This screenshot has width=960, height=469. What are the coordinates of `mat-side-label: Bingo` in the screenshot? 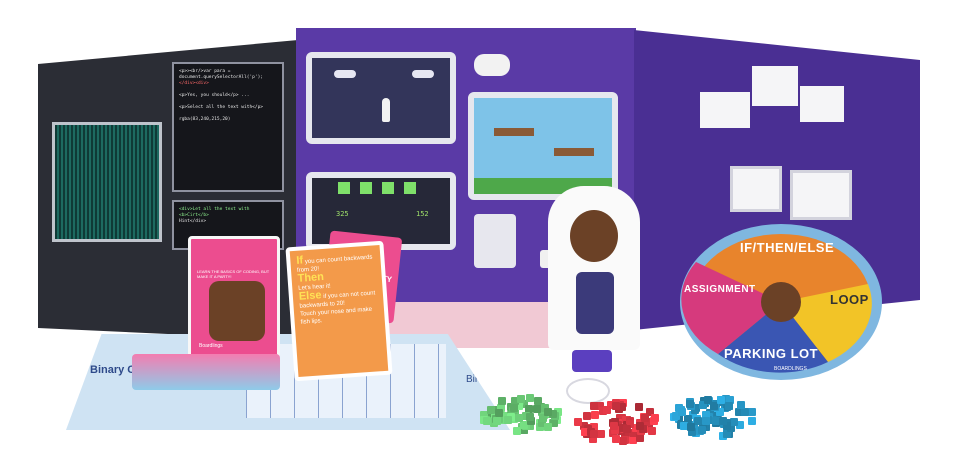 It's located at (479, 379).